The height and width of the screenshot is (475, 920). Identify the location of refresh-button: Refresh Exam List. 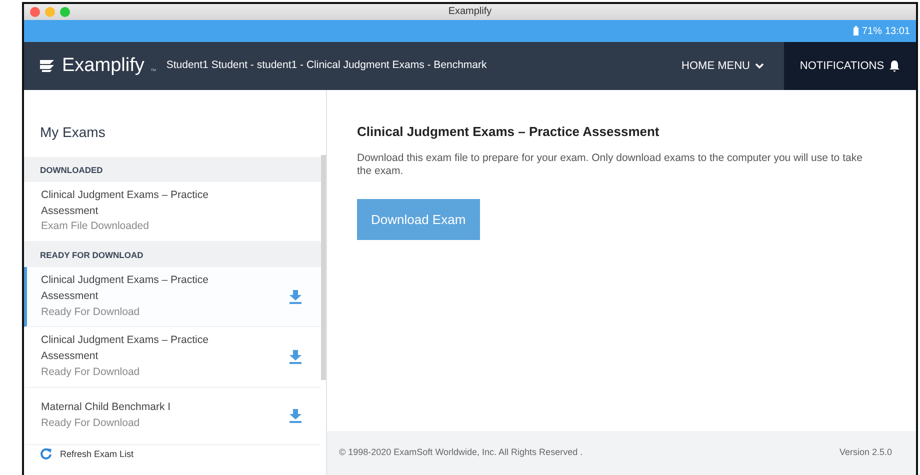
(183, 454).